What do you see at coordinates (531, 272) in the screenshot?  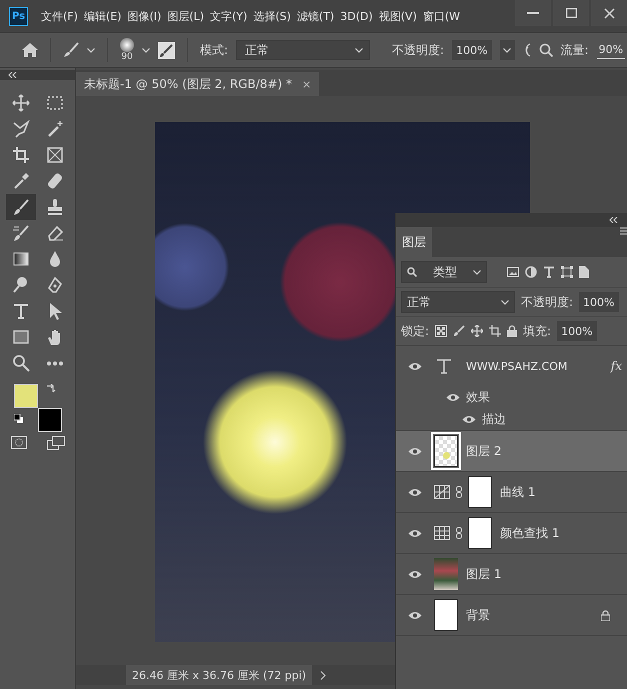 I see `adjustment-filter-icon` at bounding box center [531, 272].